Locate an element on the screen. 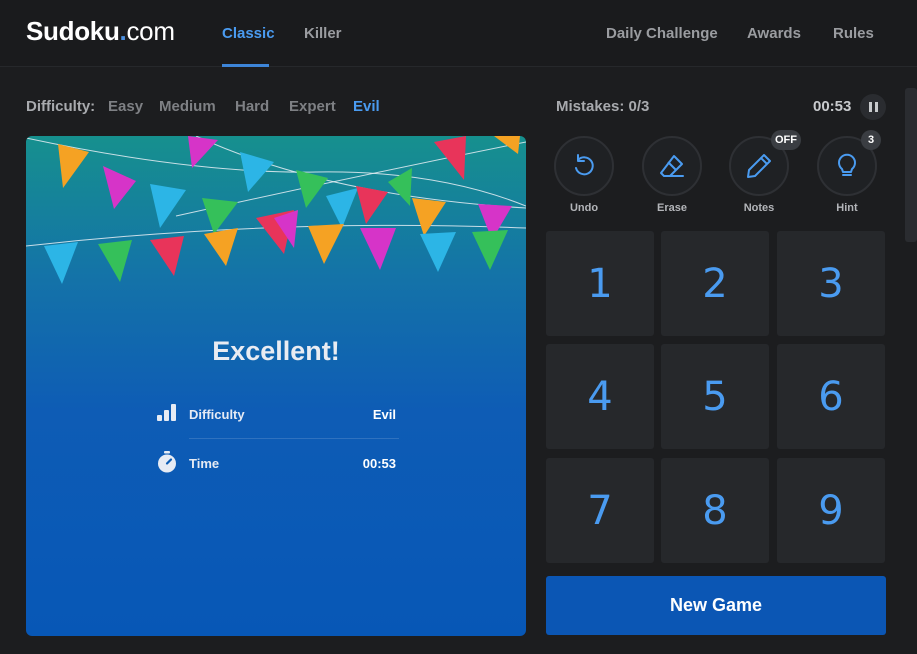 The image size is (917, 654). lightbulb-icon is located at coordinates (847, 164).